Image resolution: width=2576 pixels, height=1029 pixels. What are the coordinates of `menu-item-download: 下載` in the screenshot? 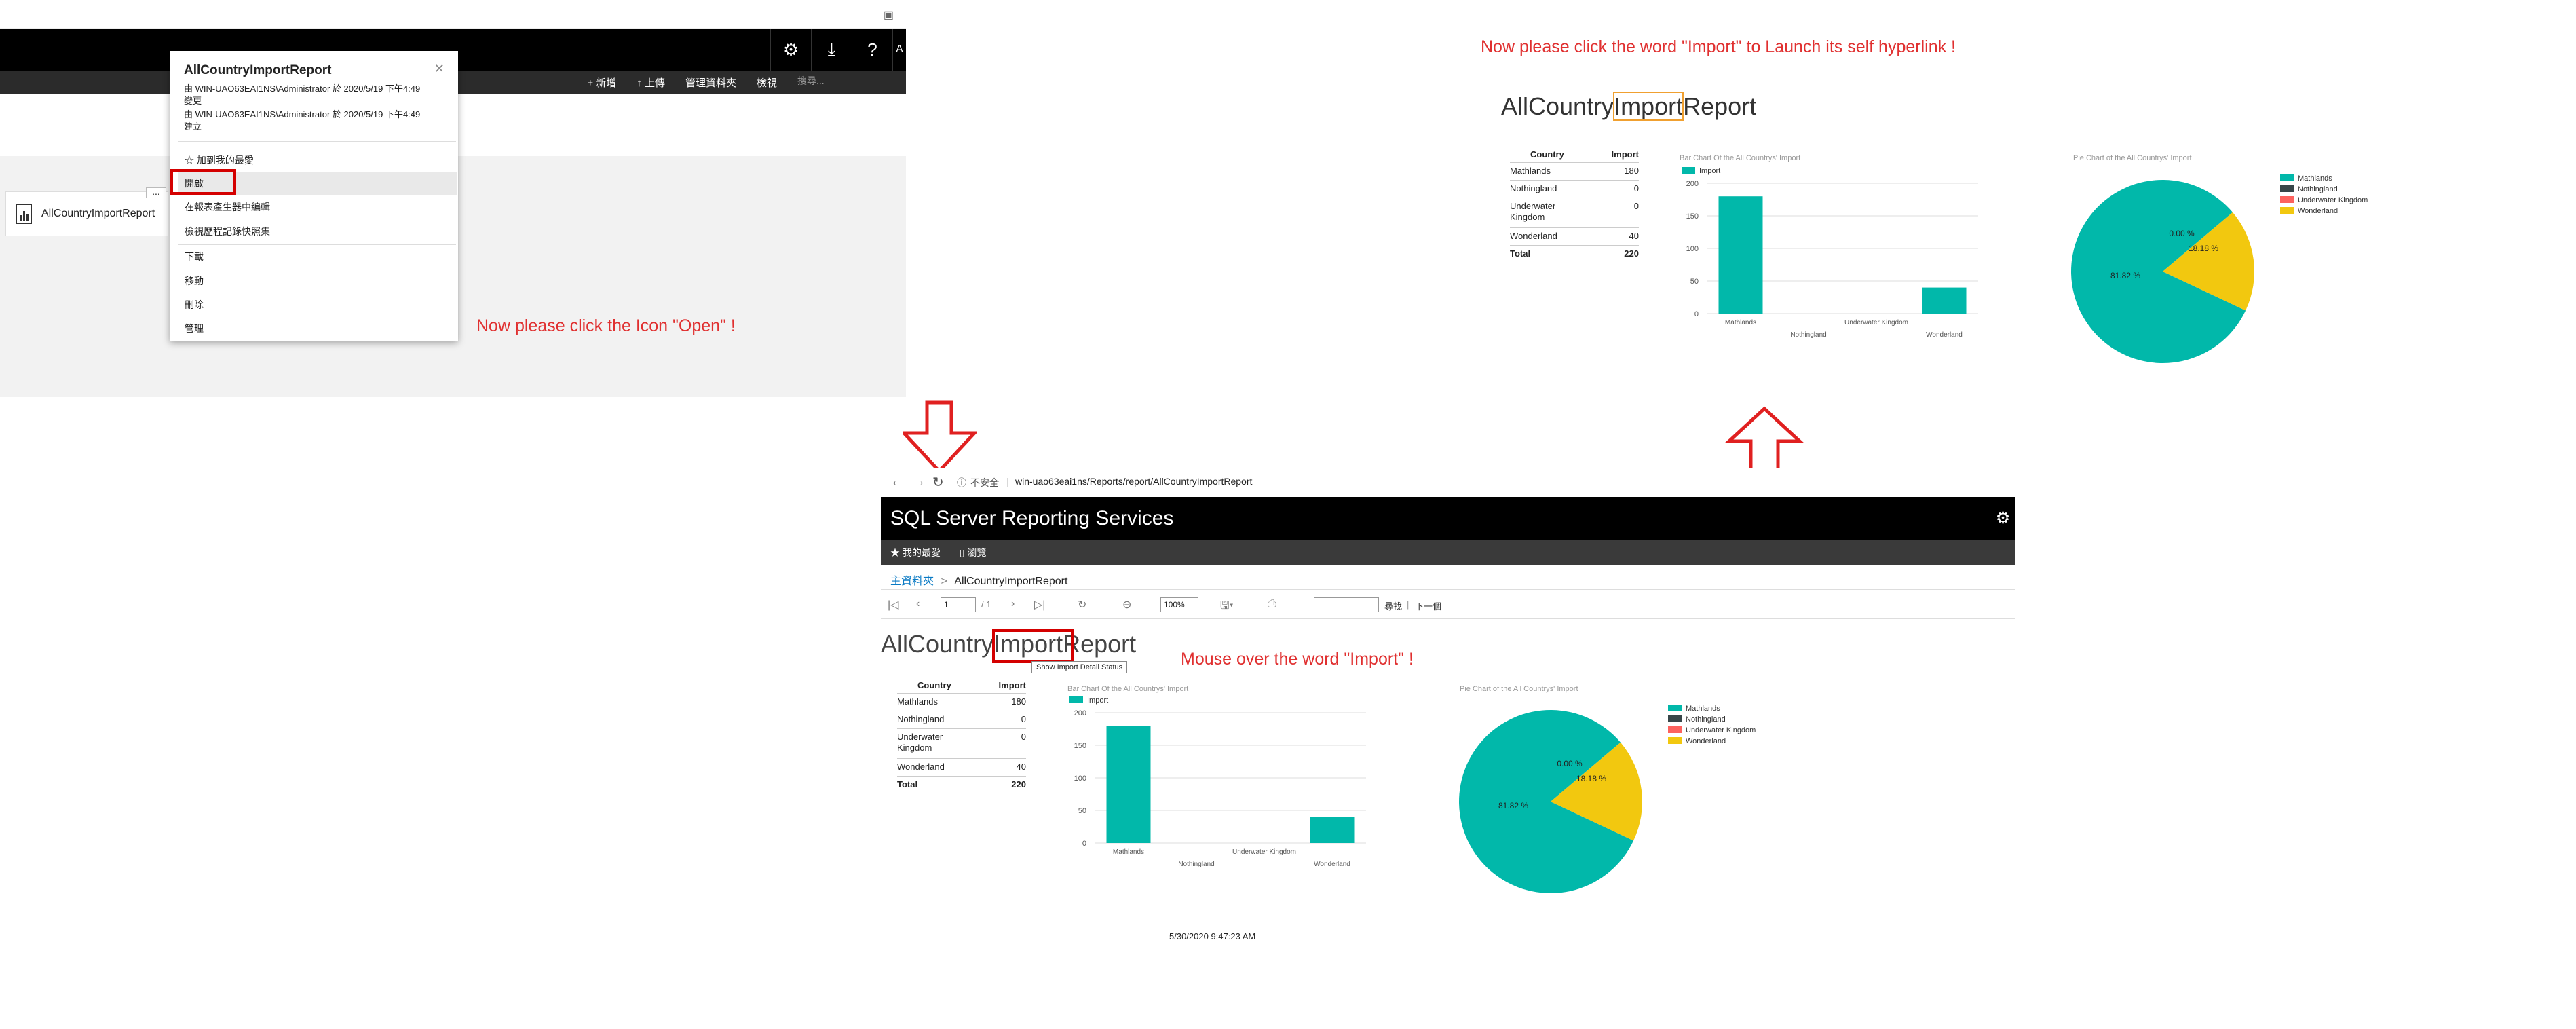 It's located at (317, 256).